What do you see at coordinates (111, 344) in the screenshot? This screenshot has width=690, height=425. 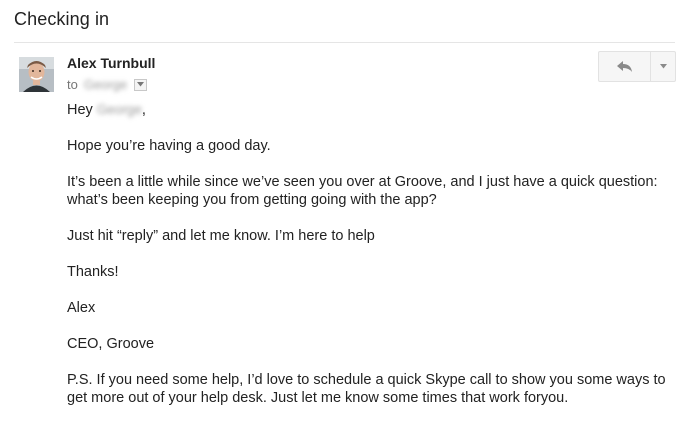 I see `signature-title: CEO, Groove` at bounding box center [111, 344].